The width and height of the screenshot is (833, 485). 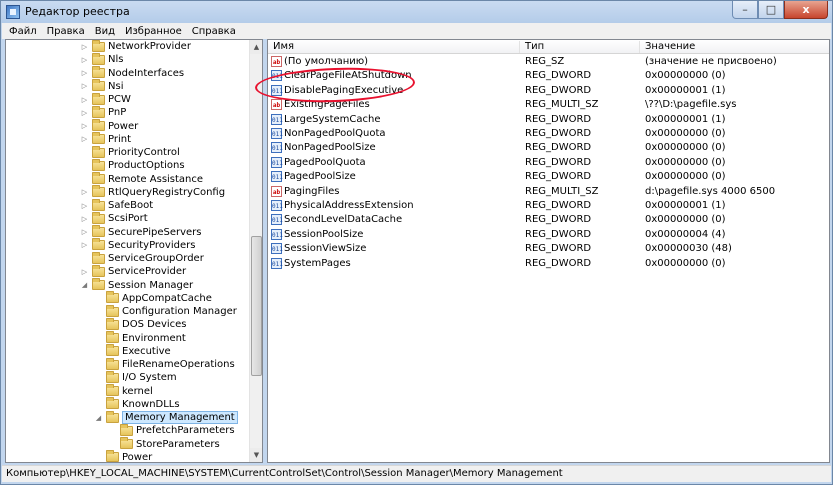 I want to click on tree-item: ▷ RtlQueryRegistryConfig, so click(x=152, y=192).